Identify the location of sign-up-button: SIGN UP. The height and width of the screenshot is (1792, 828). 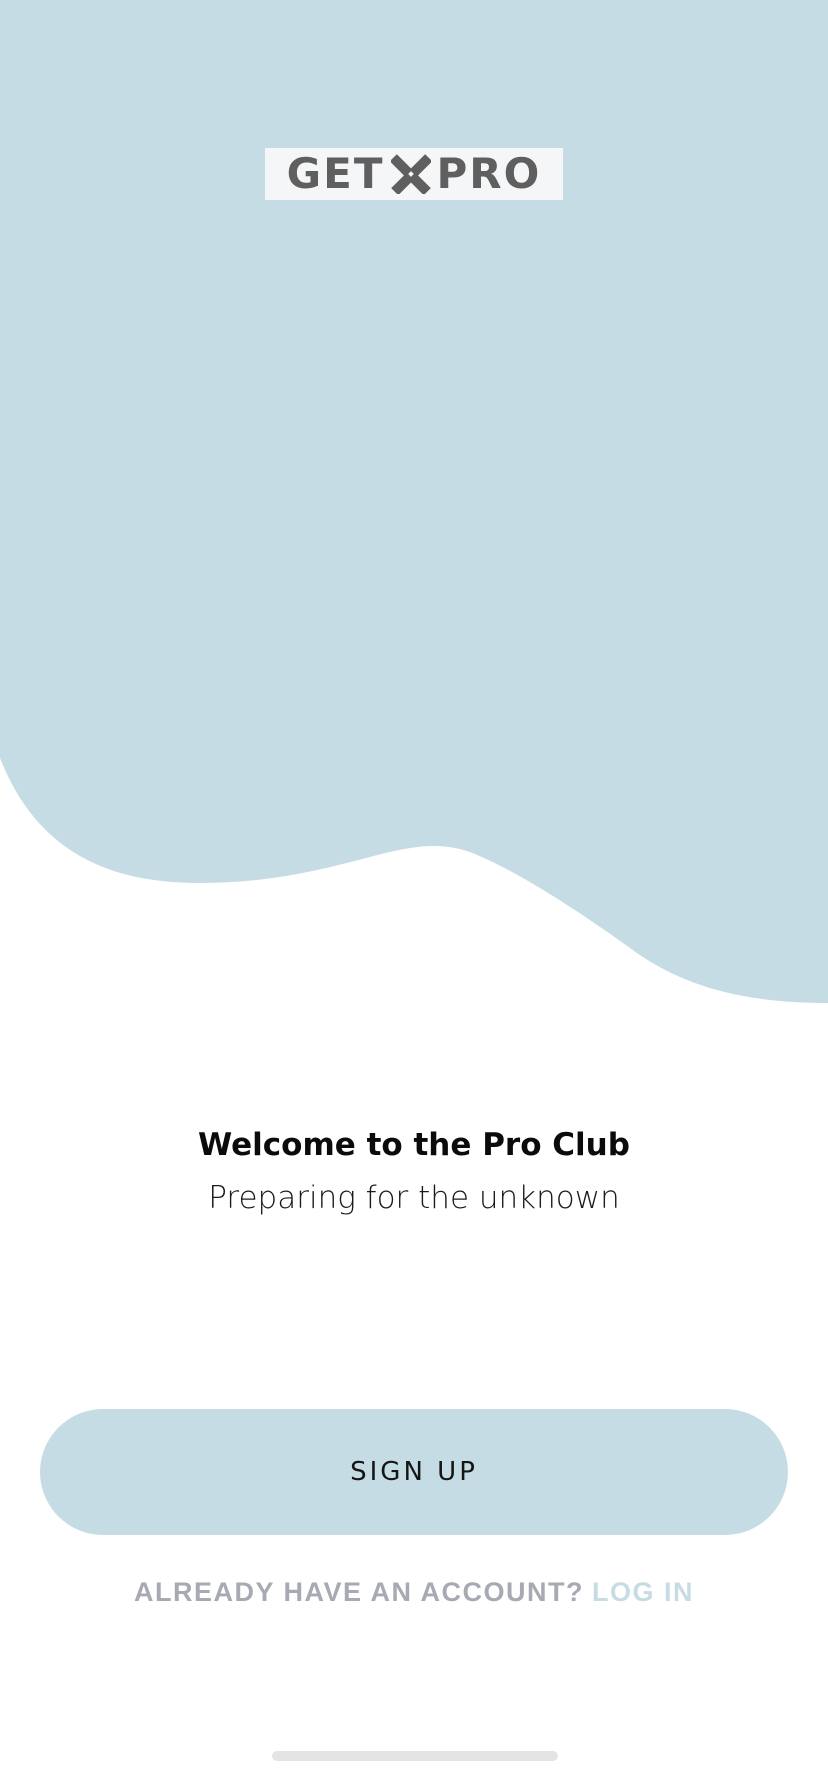
(414, 1472).